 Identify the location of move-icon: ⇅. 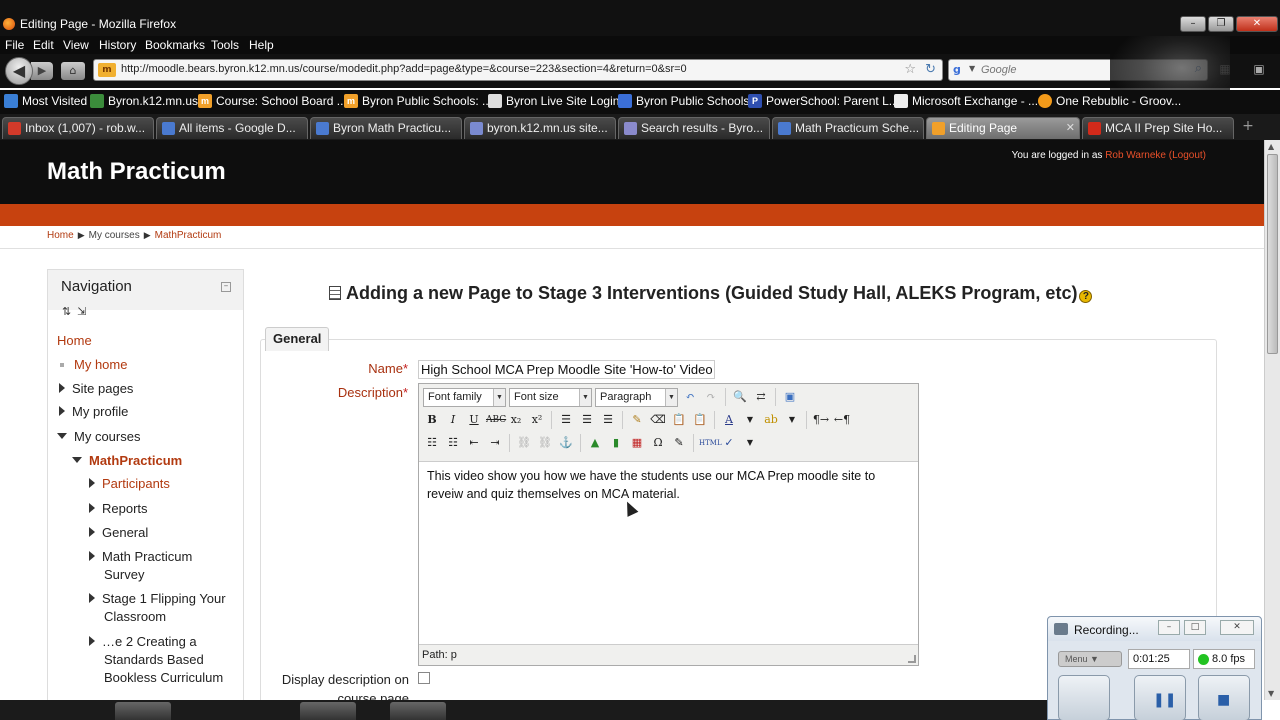
(69, 311).